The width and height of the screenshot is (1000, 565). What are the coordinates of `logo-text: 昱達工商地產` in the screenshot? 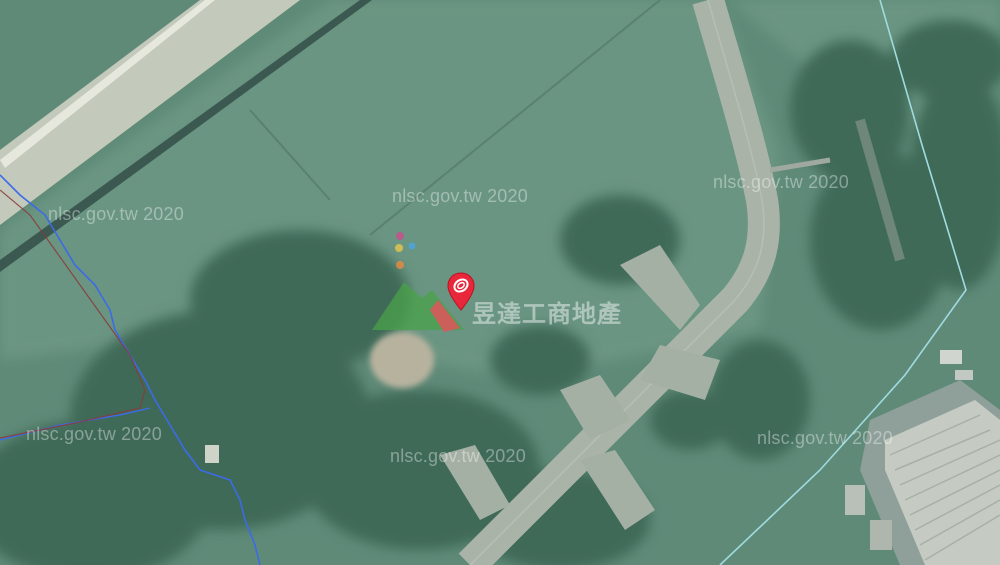 It's located at (547, 314).